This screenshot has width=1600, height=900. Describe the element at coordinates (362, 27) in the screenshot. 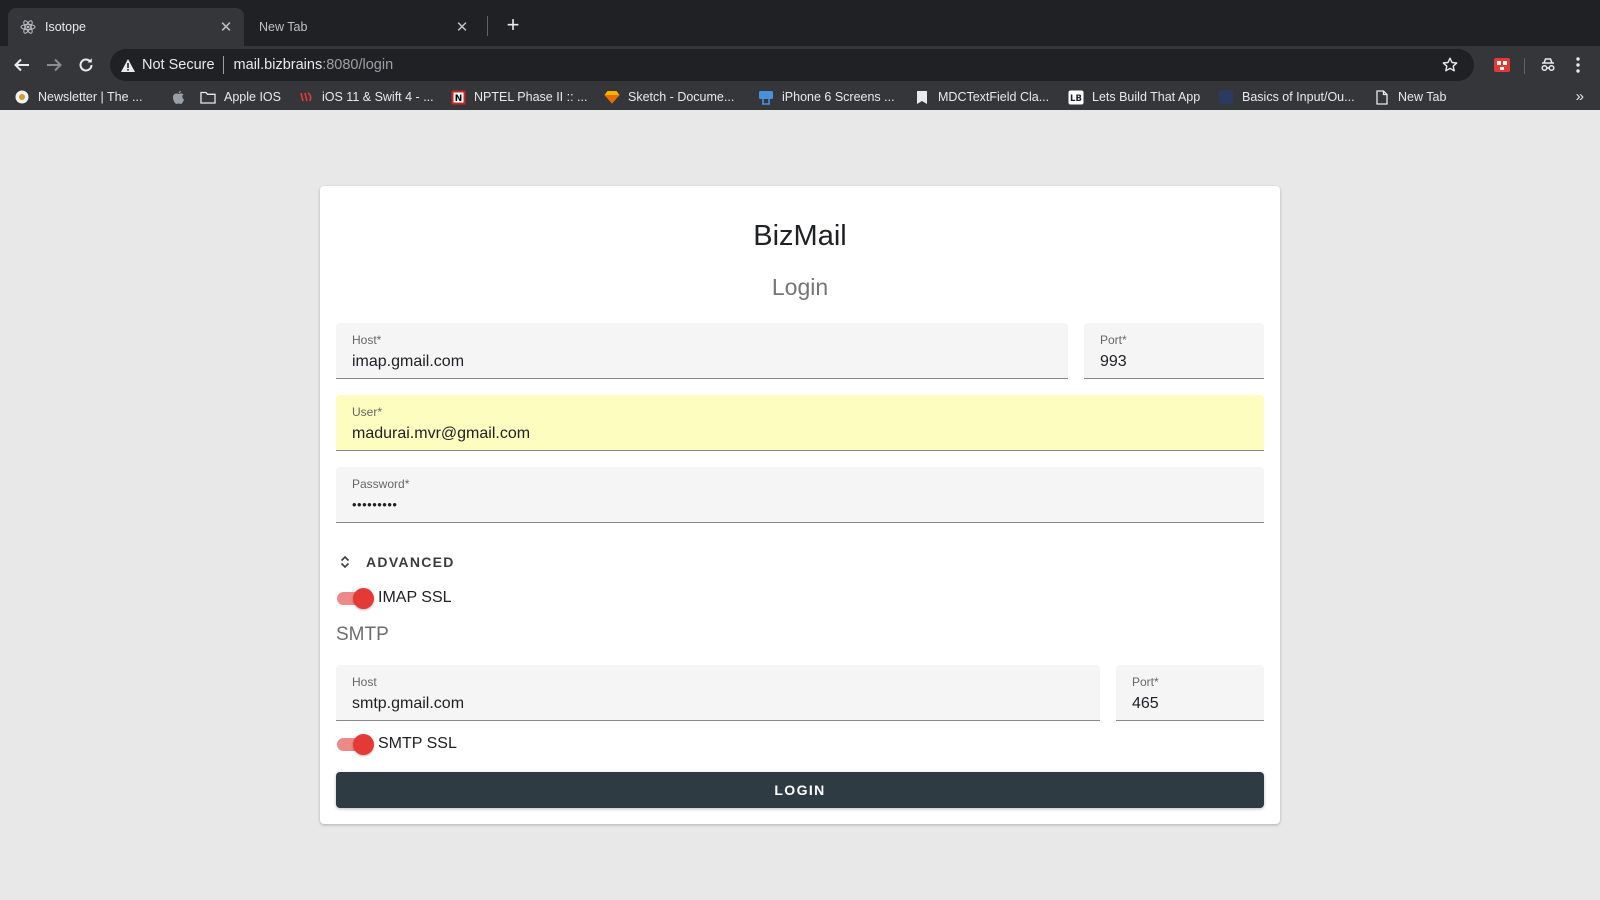

I see `tab-new-tab: New Tab ✕` at that location.